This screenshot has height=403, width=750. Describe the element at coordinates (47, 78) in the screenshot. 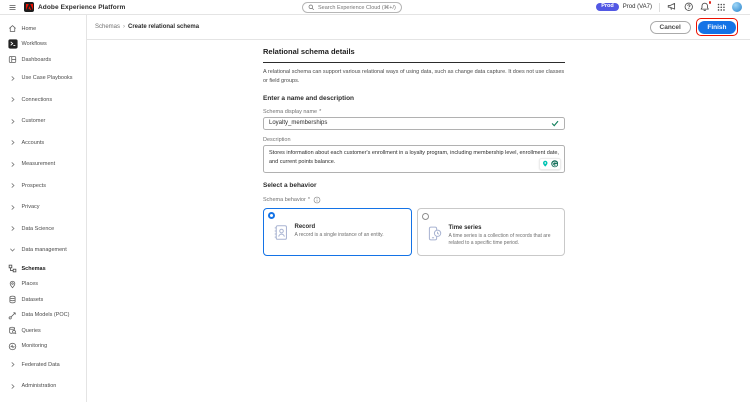

I see `sidebar-item-label: Use Case Playbooks` at that location.